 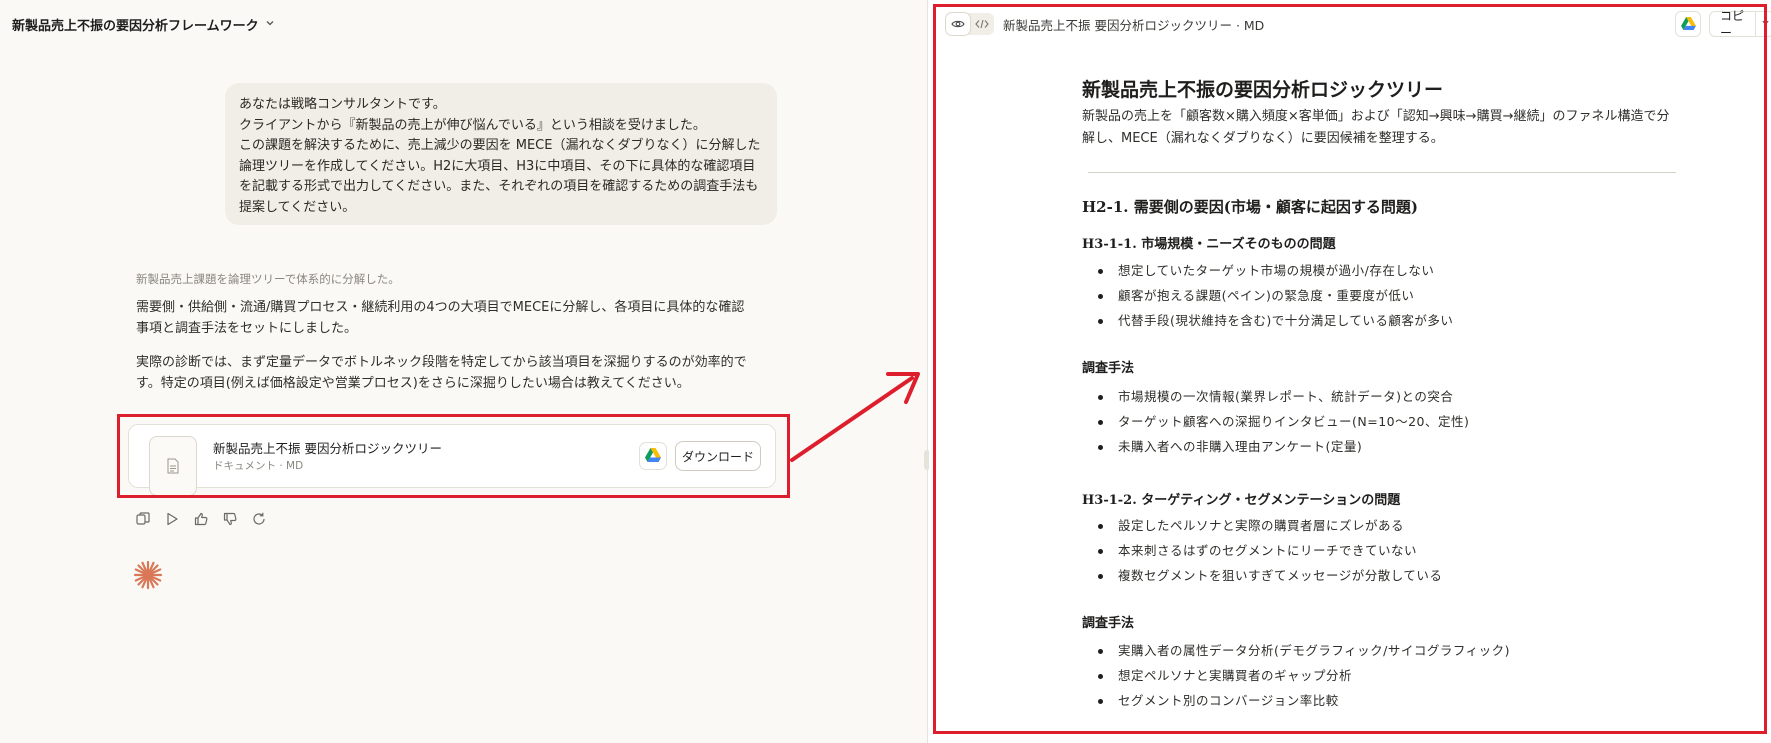 I want to click on list-item: 市場規模の一次情報(業界レポート、統計データ)との突合, so click(x=1281, y=396).